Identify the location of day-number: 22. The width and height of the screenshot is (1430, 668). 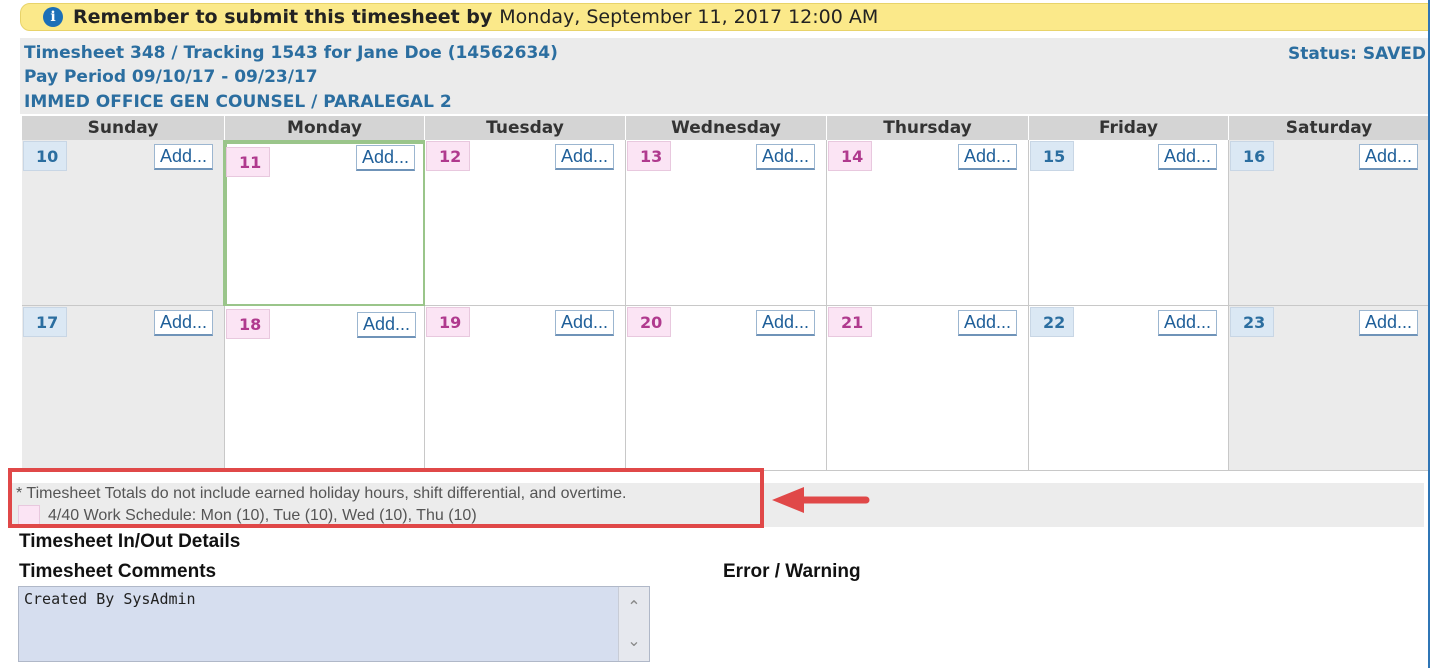
(1052, 322).